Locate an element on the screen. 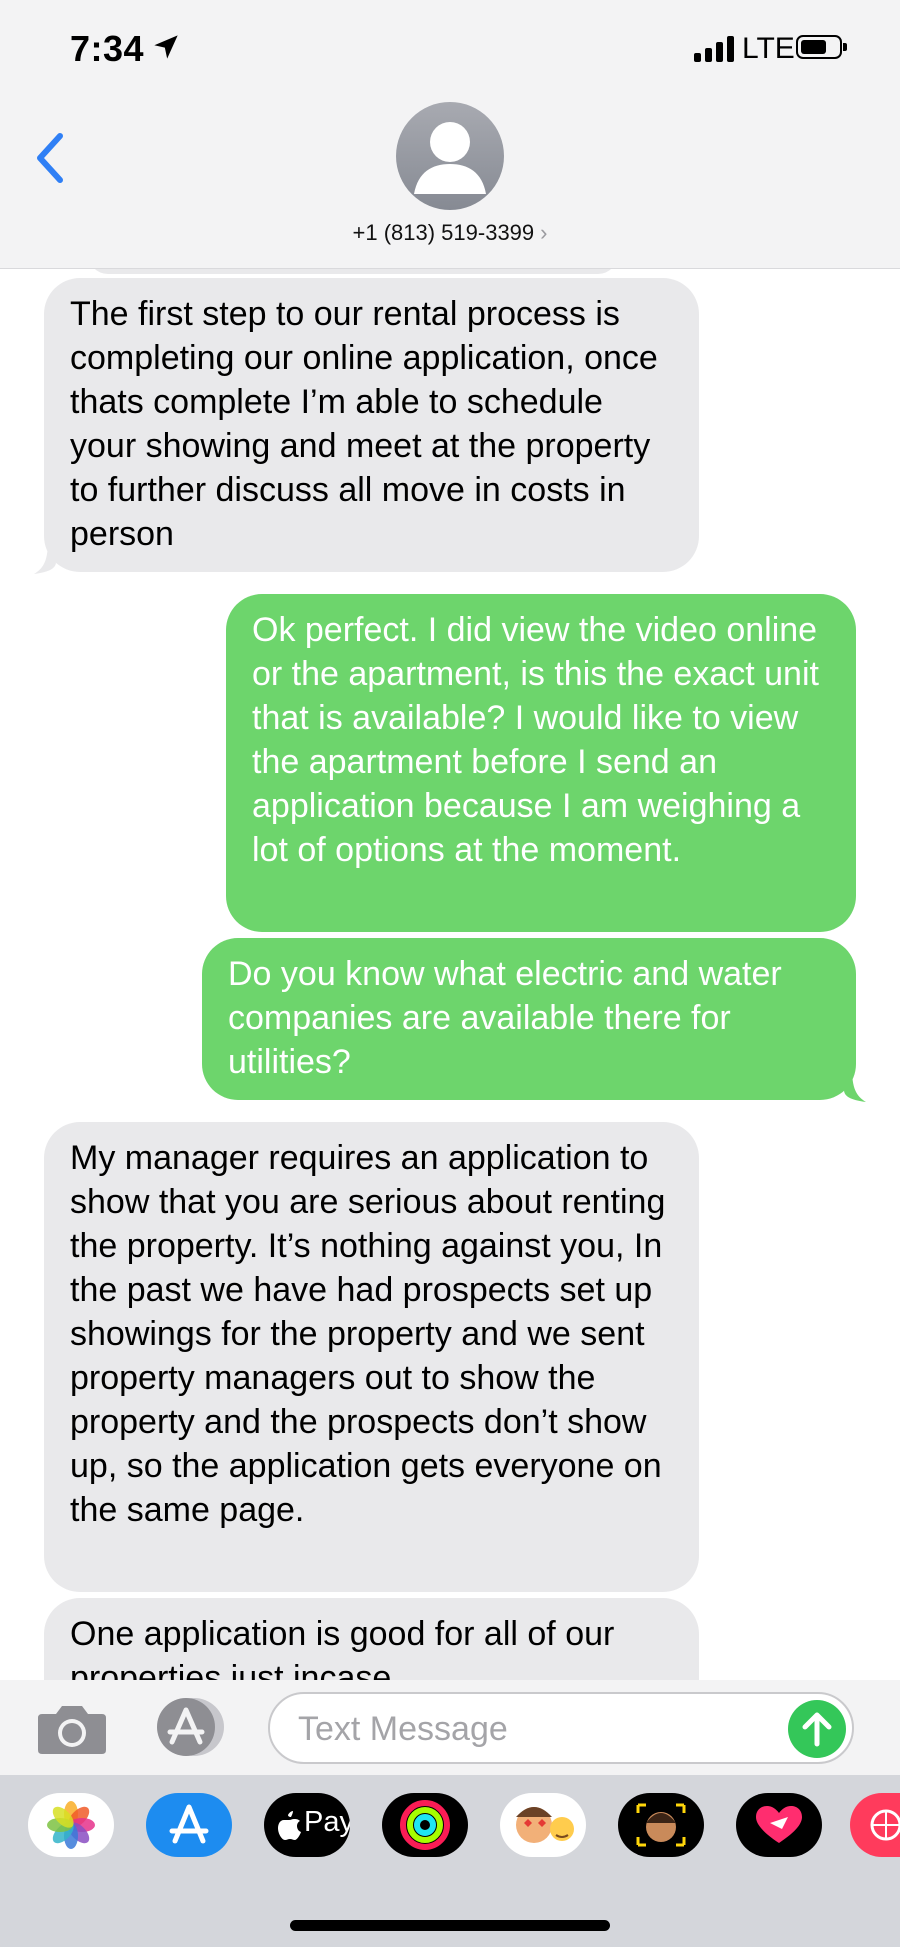 The width and height of the screenshot is (900, 1947). person-icon is located at coordinates (450, 158).